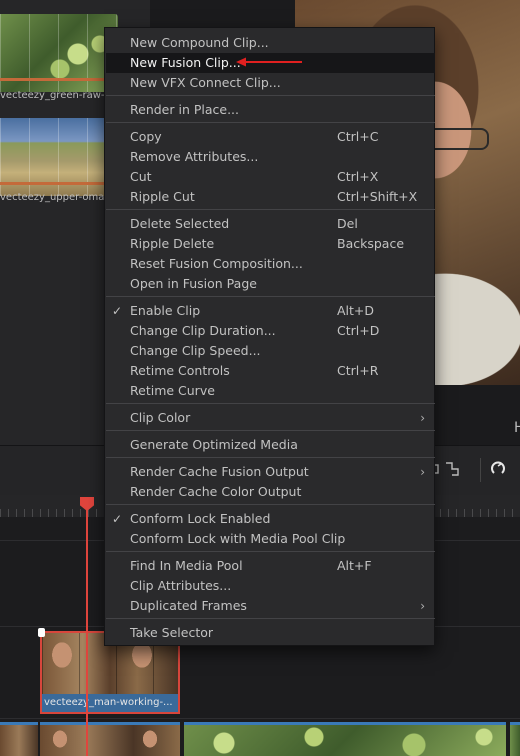  I want to click on menu-item-open-in-fusion-page: Open in Fusion Page, so click(270, 284).